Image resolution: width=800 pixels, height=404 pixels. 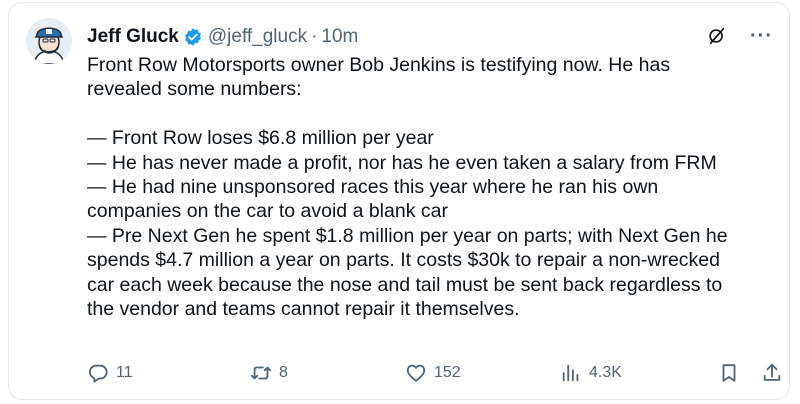 I want to click on grok-icon, so click(x=717, y=36).